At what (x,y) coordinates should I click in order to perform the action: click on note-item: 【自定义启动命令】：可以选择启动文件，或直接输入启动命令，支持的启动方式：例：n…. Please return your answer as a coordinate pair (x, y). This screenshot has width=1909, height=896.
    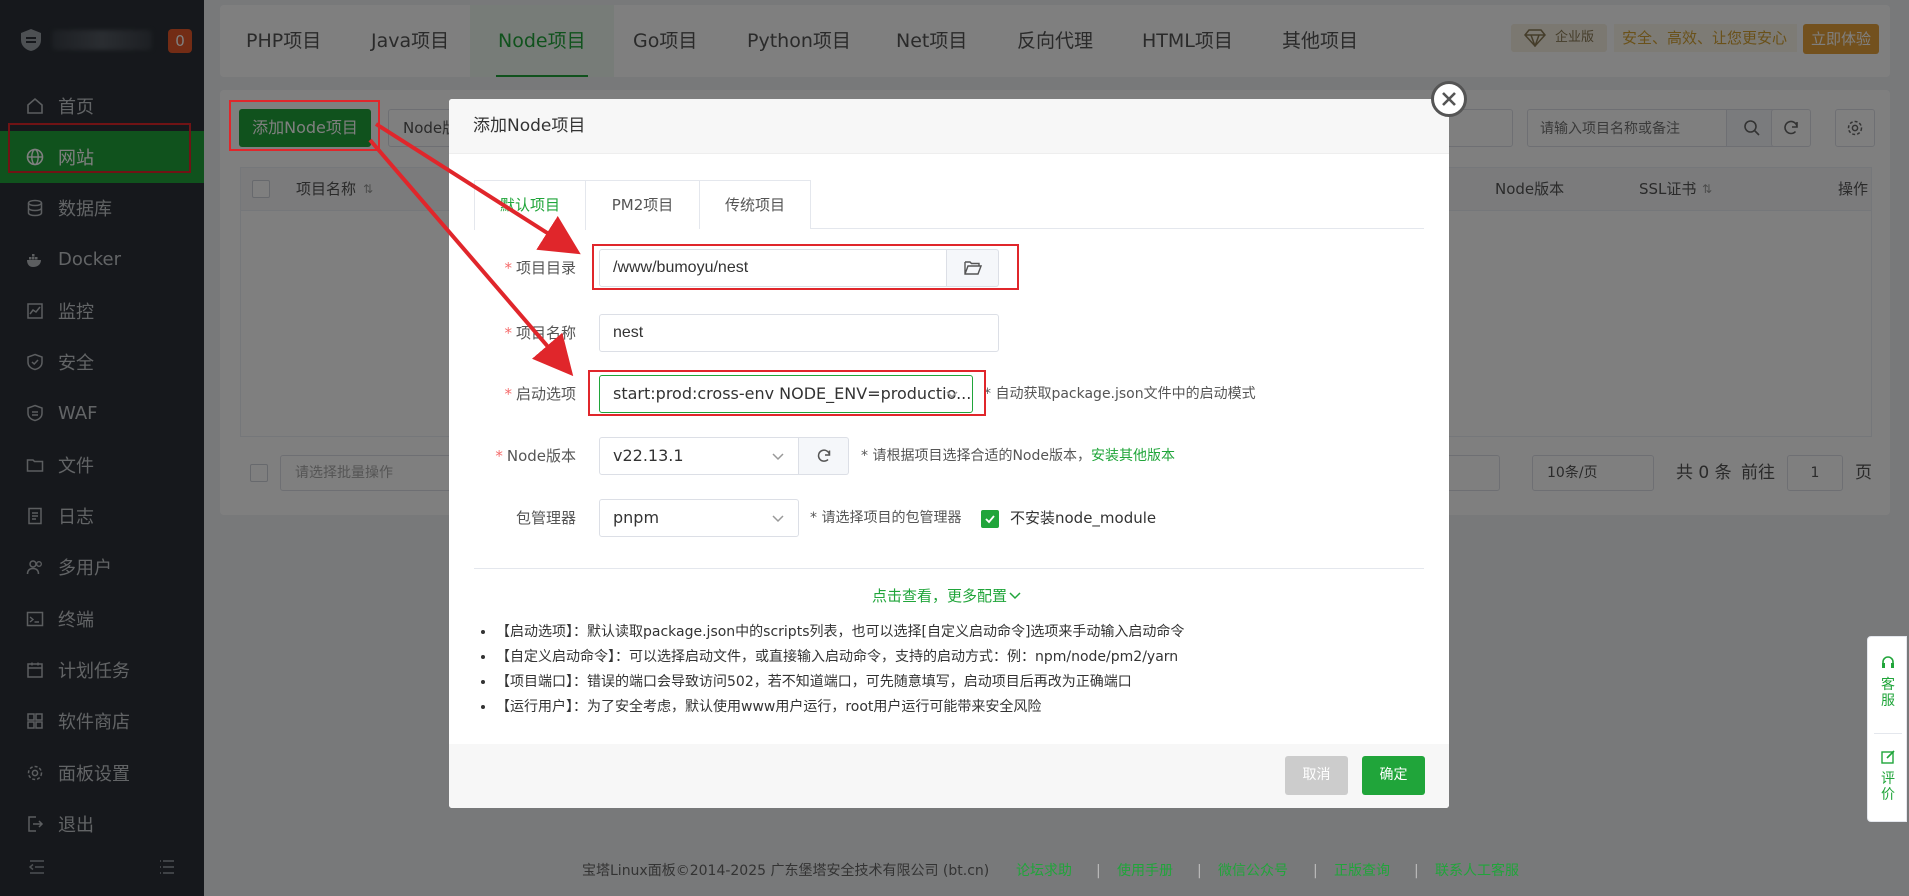
    Looking at the image, I should click on (946, 657).